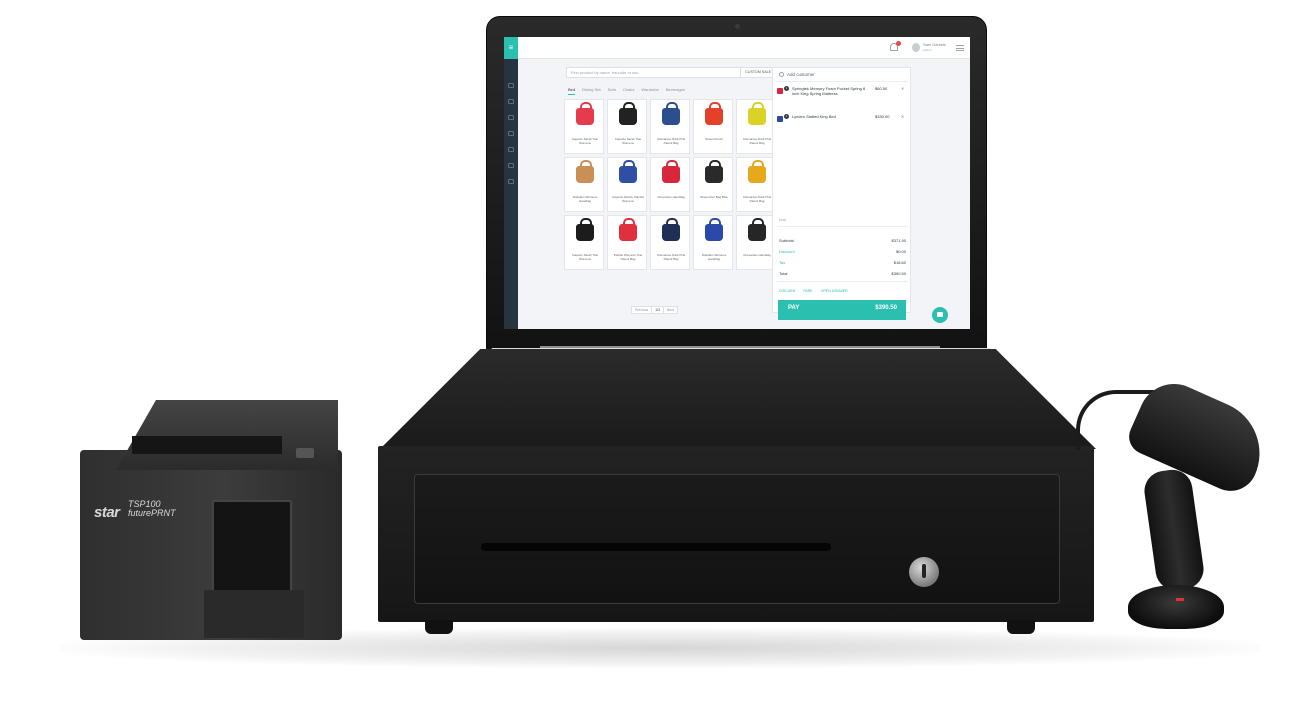  Describe the element at coordinates (808, 291) in the screenshot. I see `park-button: PARK` at that location.